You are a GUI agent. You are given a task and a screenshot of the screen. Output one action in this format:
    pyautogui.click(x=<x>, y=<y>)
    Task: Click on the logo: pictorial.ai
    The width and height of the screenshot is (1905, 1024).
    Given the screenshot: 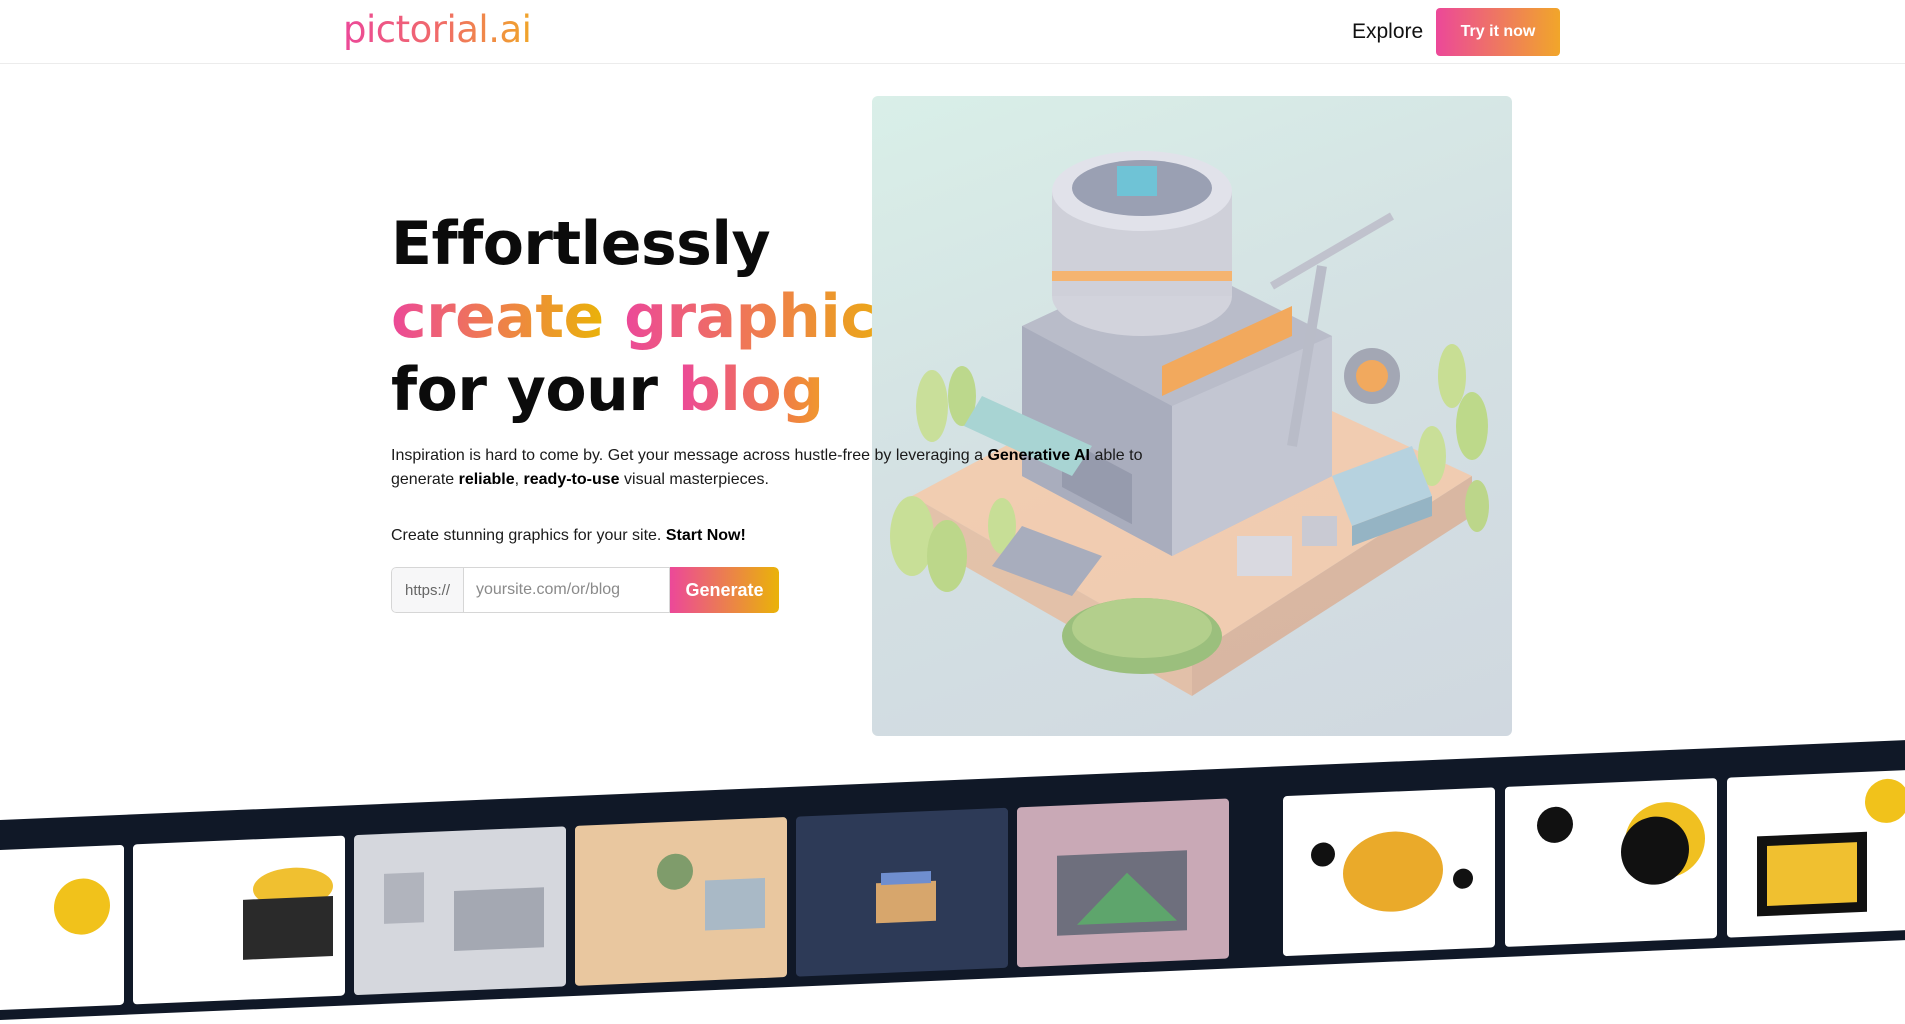 What is the action you would take?
    pyautogui.click(x=437, y=30)
    